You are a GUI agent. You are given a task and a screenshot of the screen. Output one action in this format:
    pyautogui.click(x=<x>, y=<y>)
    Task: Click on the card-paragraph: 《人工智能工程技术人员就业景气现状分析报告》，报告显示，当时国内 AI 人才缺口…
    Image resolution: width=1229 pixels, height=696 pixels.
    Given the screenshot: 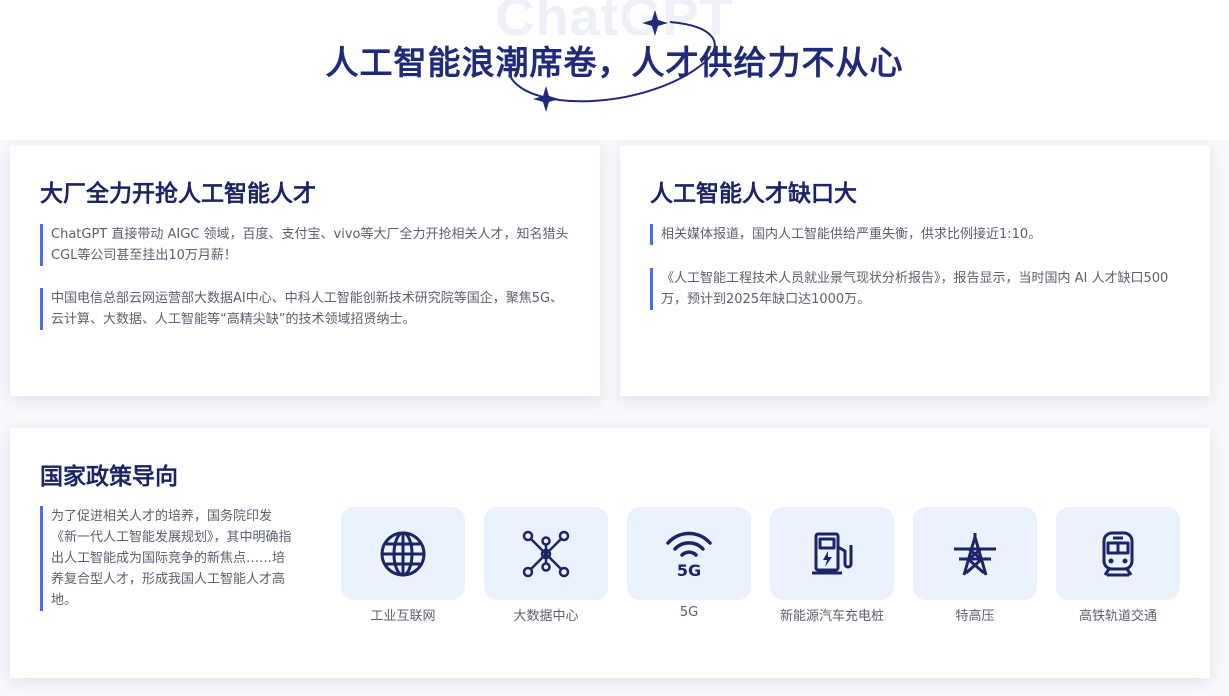 What is the action you would take?
    pyautogui.click(x=915, y=289)
    